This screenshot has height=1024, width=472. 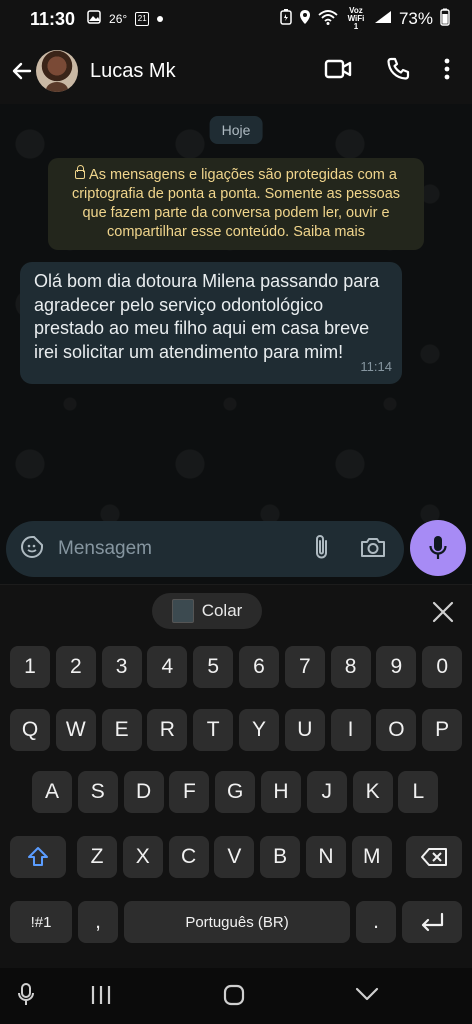 I want to click on attach-button, so click(x=322, y=549).